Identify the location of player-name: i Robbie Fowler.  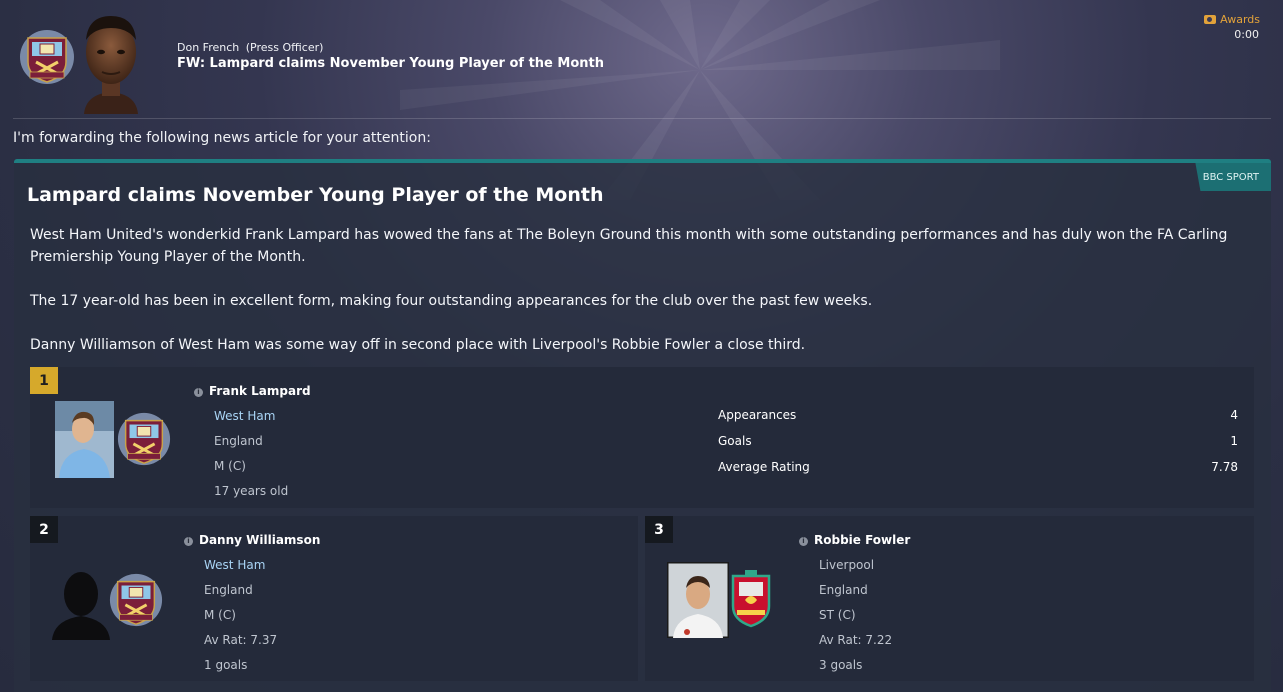
(854, 540).